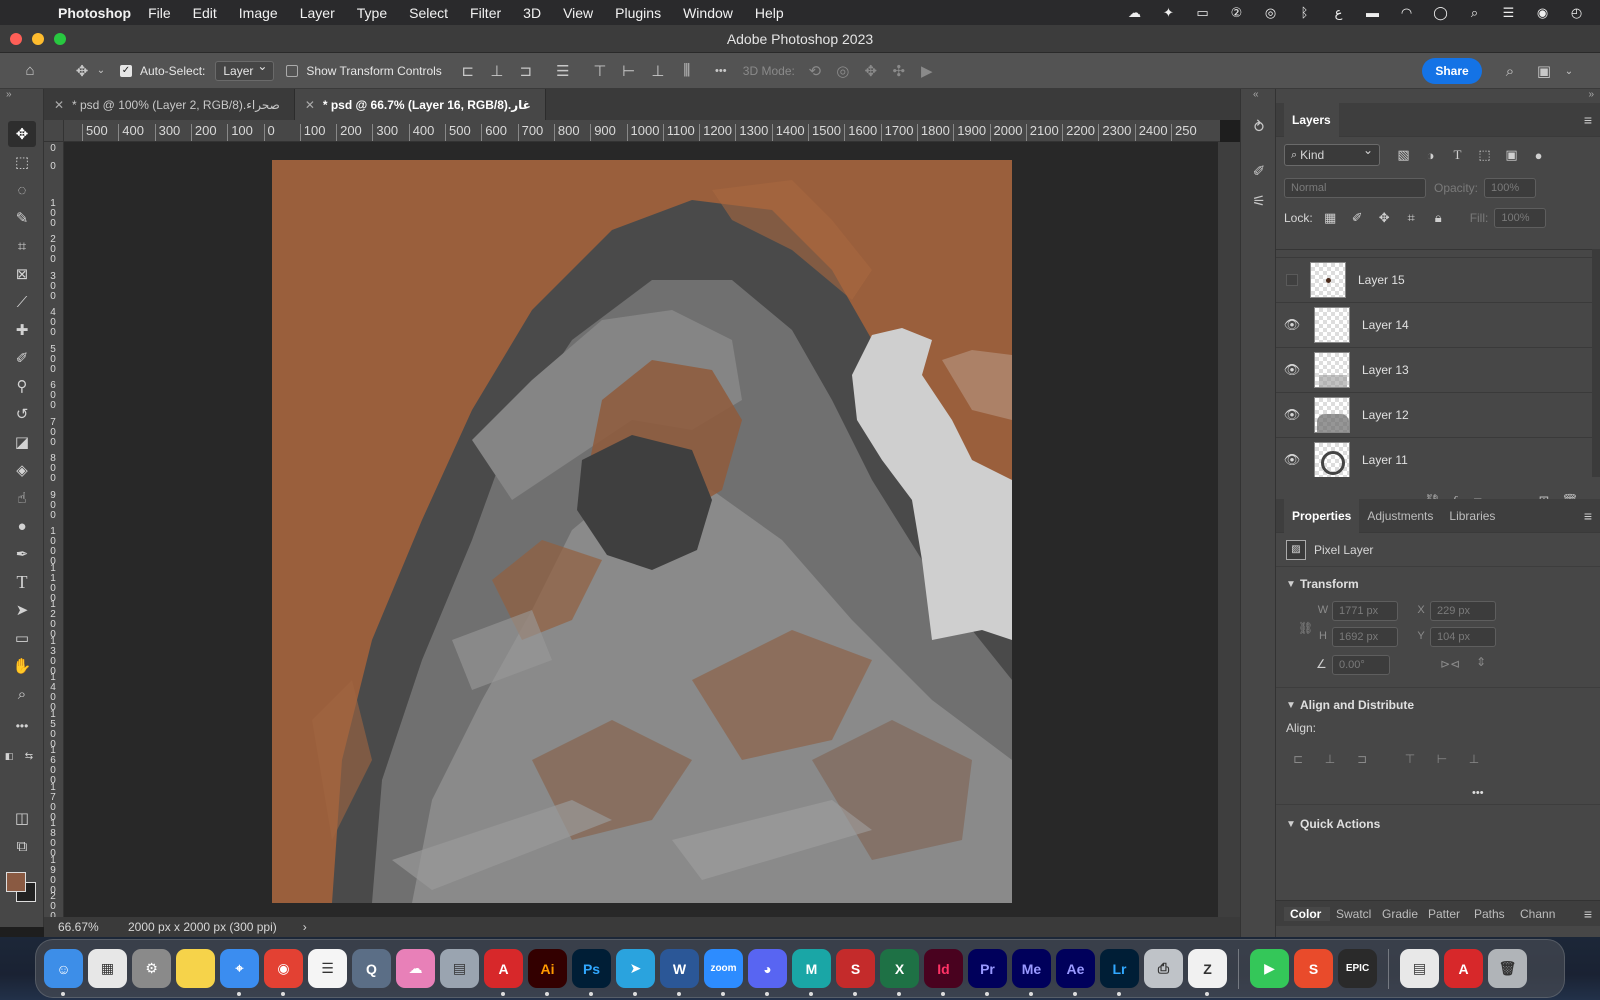  I want to click on show-transform-controls-checkbox, so click(292, 70).